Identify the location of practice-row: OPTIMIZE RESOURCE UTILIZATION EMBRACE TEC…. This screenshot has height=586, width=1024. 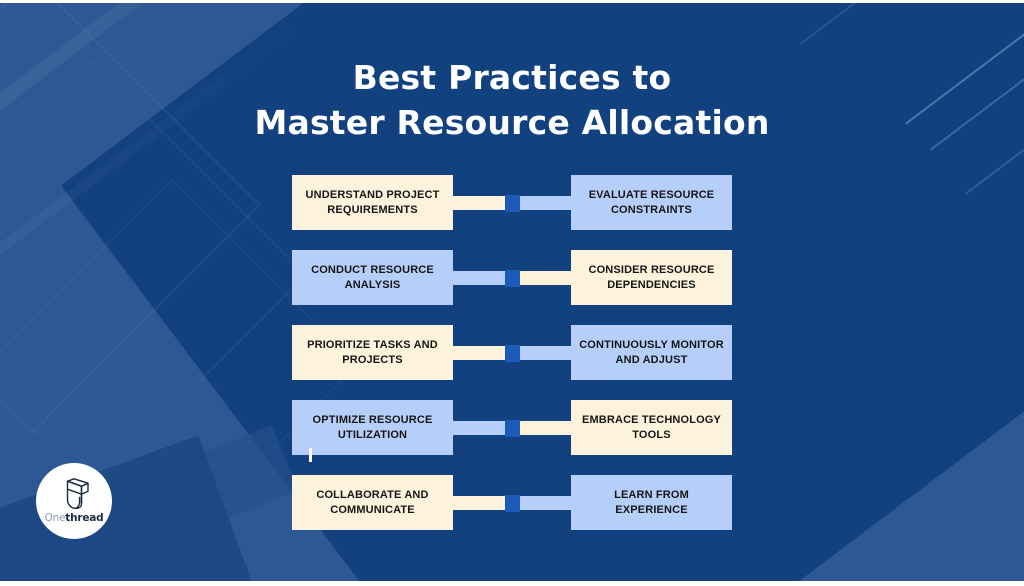
(512, 431).